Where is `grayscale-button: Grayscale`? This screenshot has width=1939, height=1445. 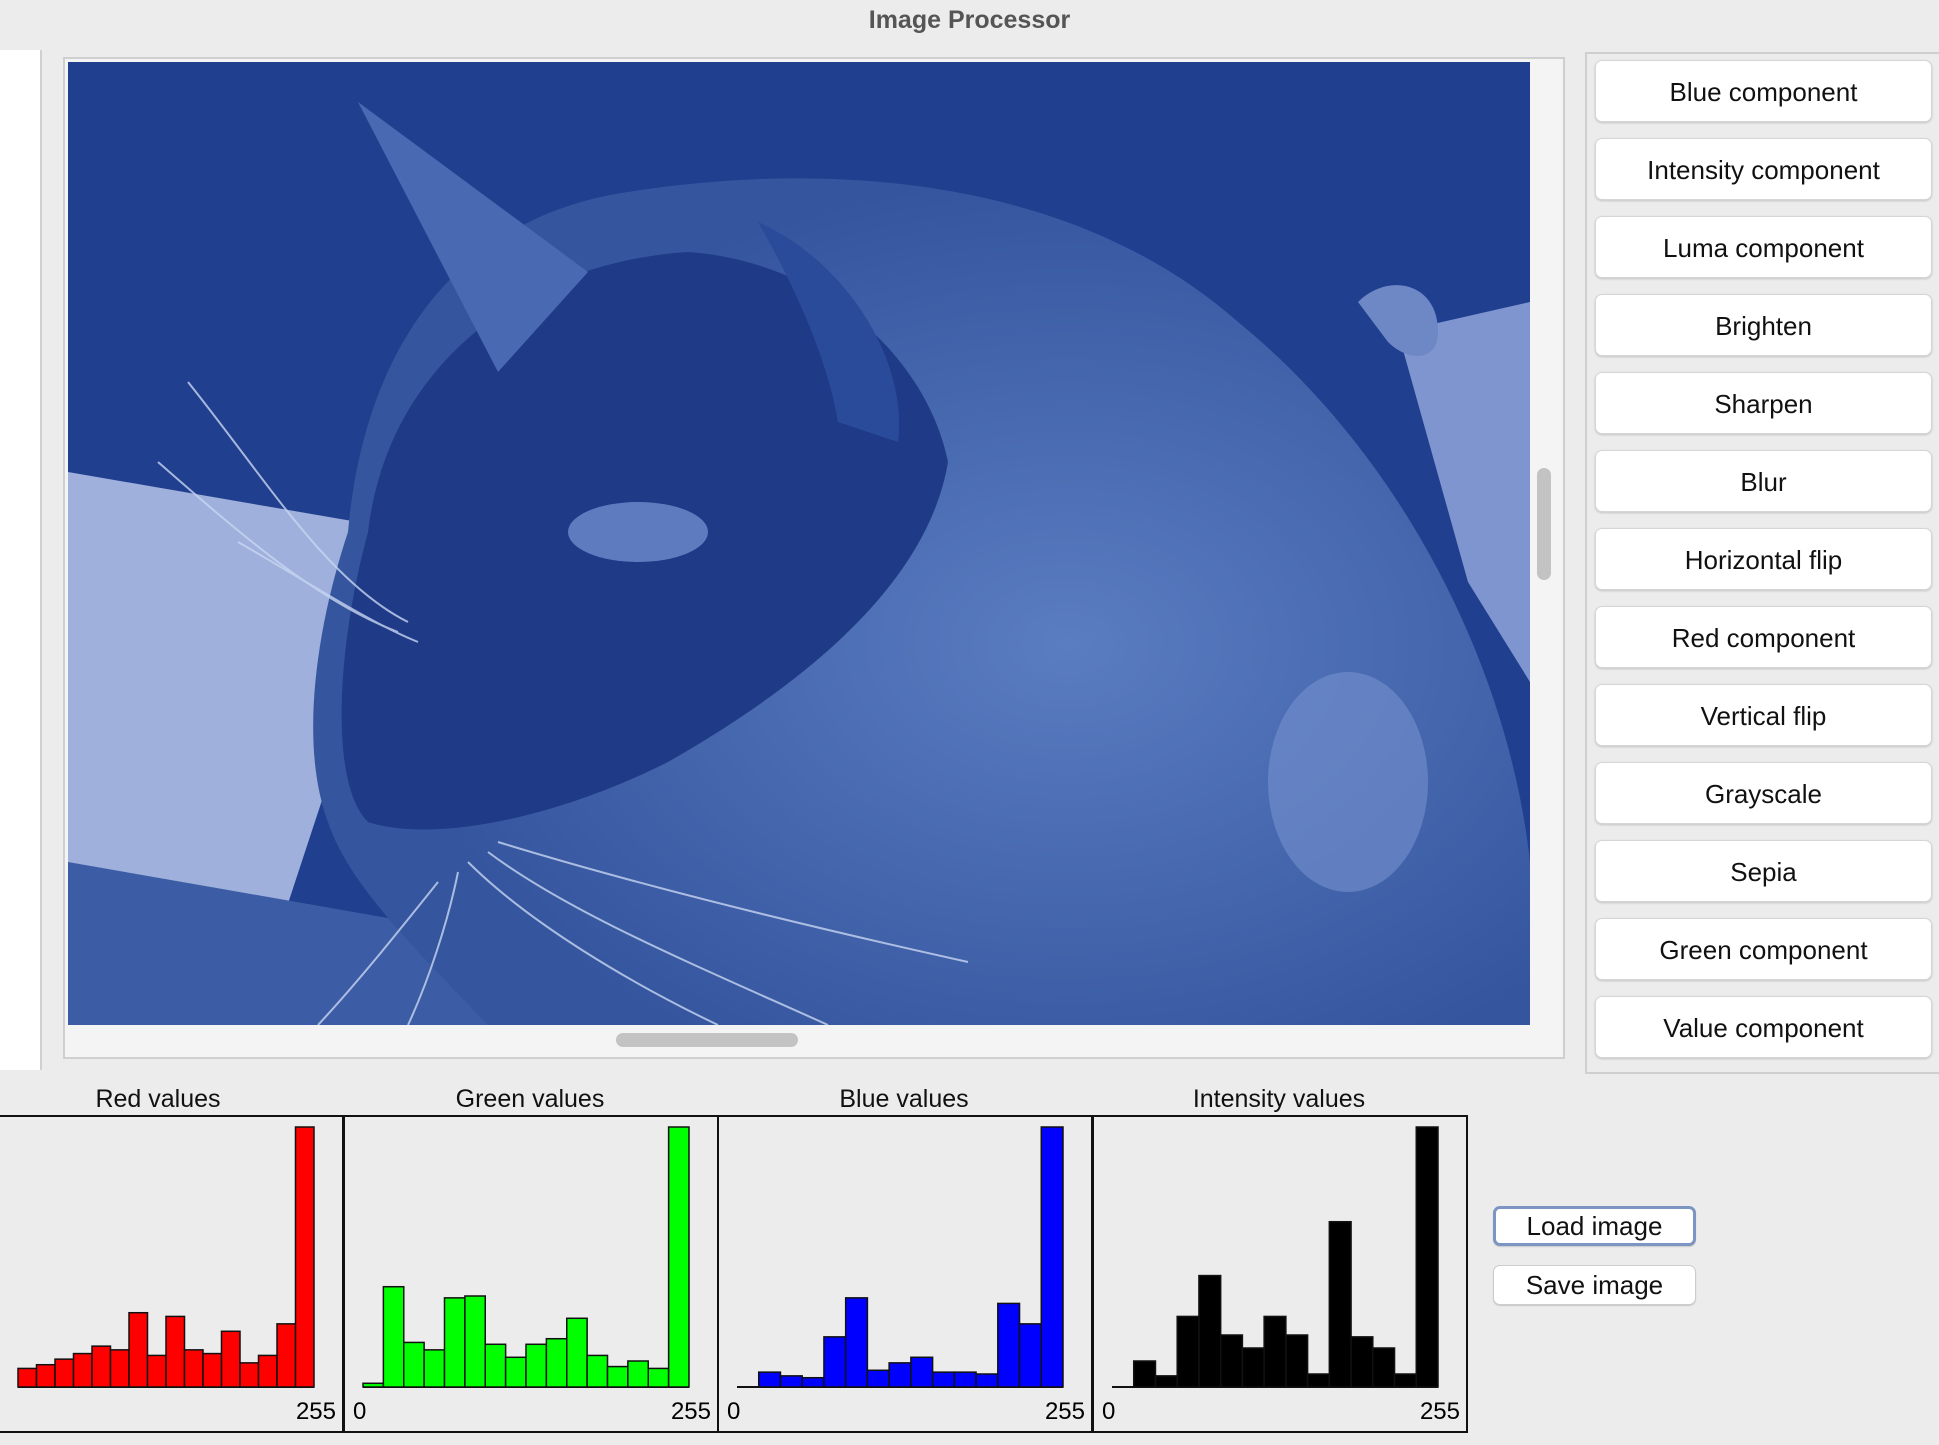 grayscale-button: Grayscale is located at coordinates (1763, 793).